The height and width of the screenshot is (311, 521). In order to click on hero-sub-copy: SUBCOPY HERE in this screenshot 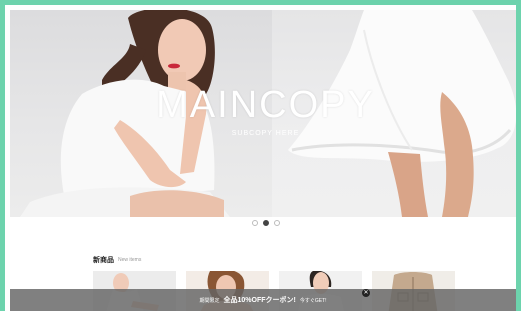, I will do `click(265, 133)`.